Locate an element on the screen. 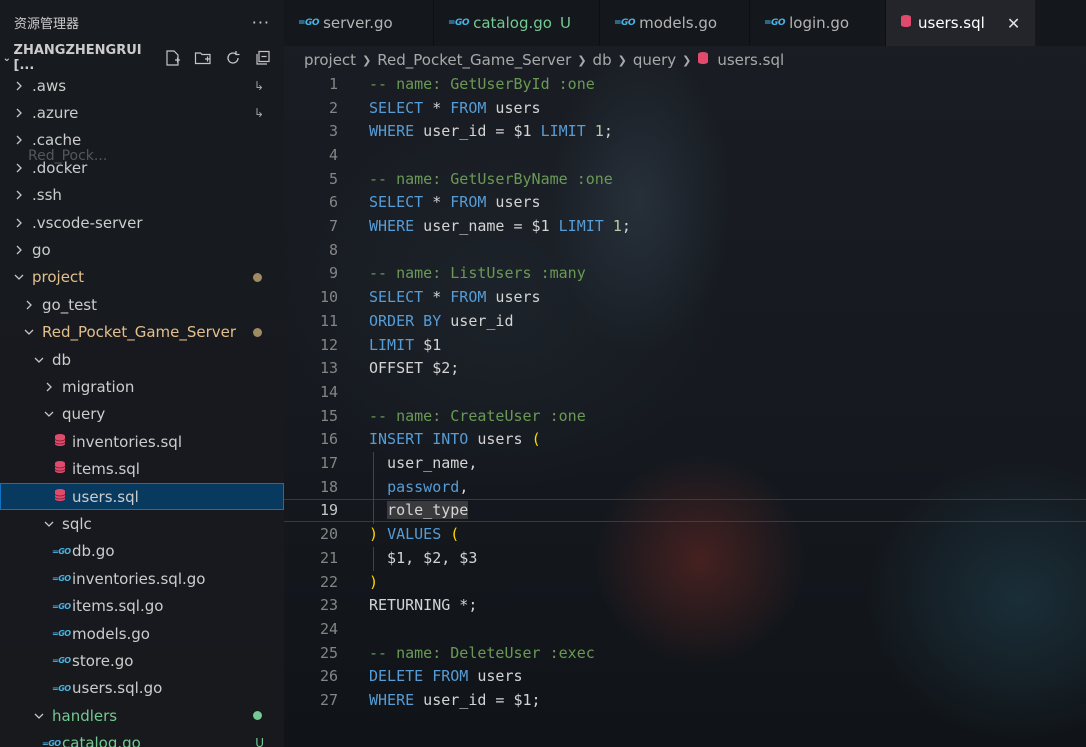 This screenshot has height=747, width=1086. file-item: =GO inventories.sql.go is located at coordinates (142, 578).